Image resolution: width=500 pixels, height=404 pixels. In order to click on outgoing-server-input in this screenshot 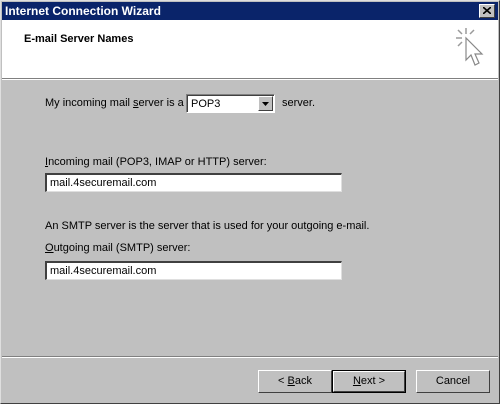, I will do `click(193, 270)`.